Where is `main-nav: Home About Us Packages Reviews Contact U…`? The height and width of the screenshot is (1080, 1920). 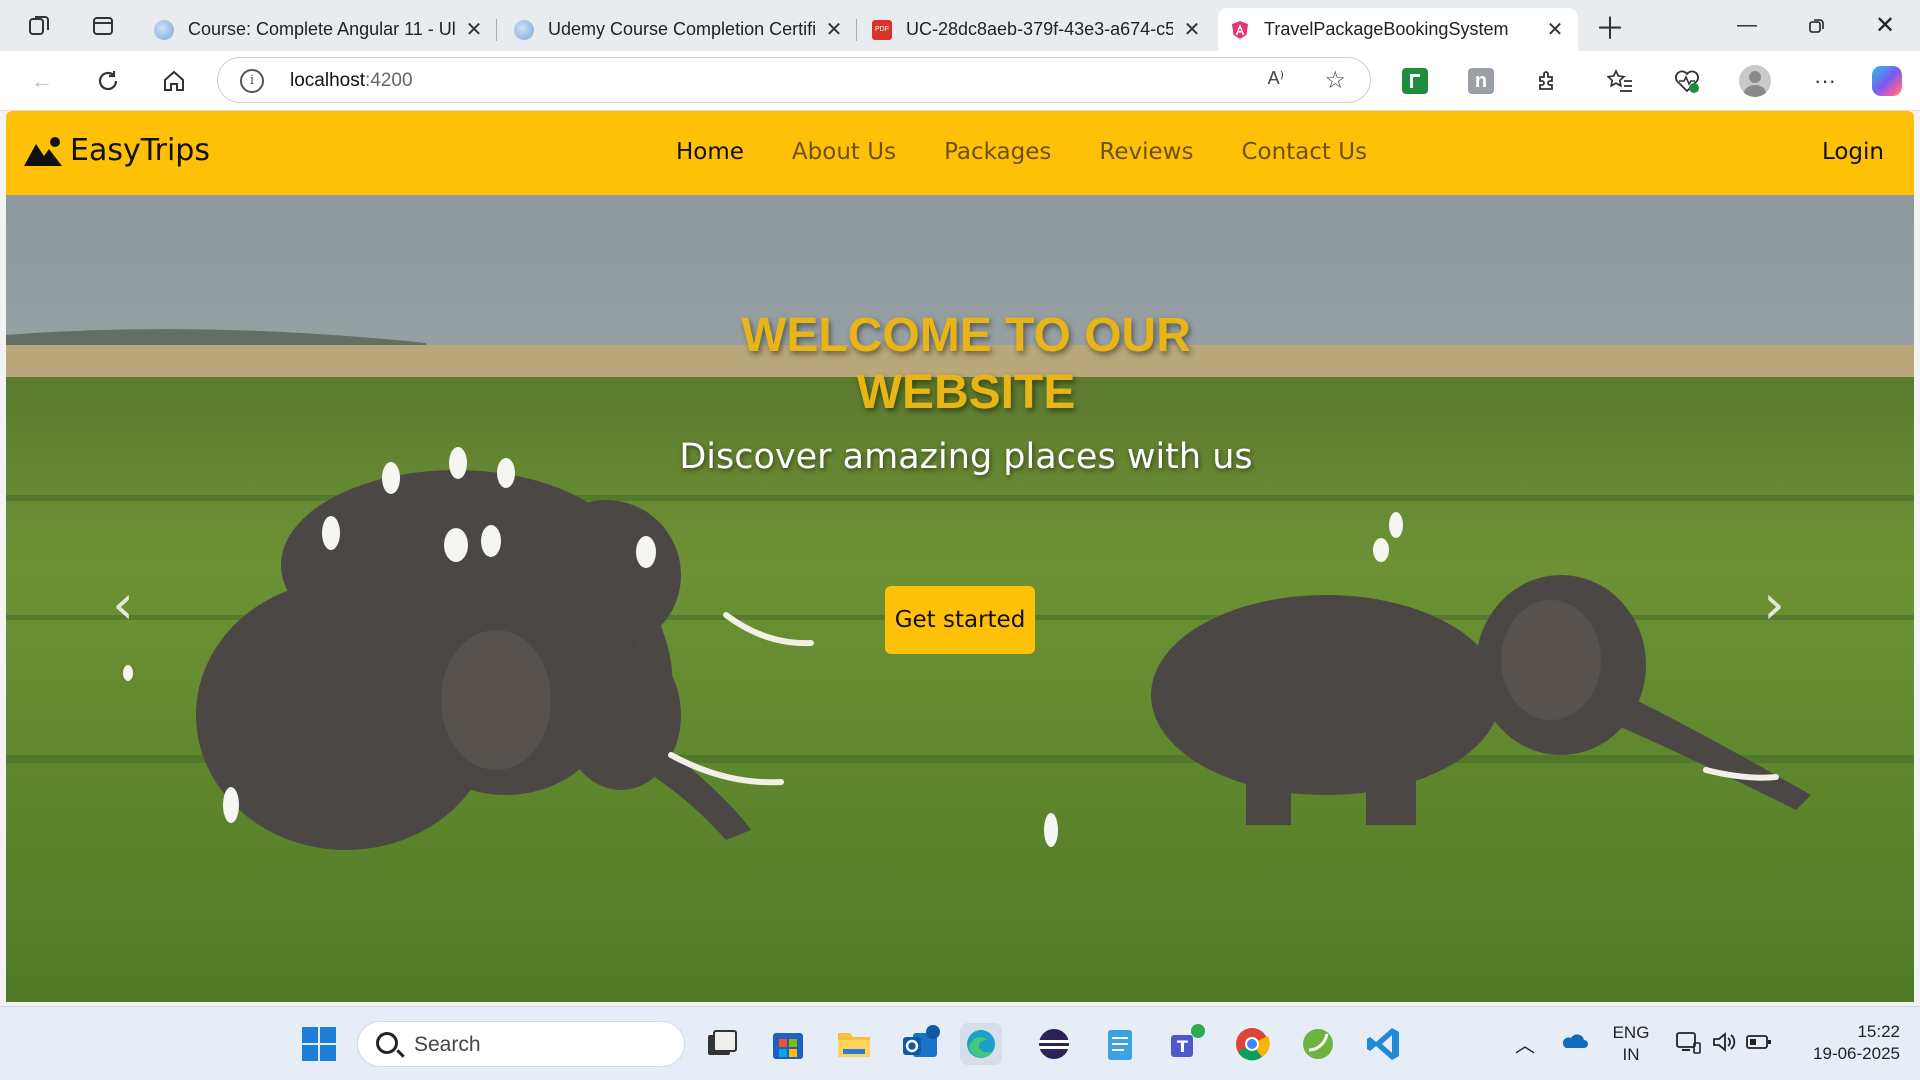 main-nav: Home About Us Packages Reviews Contact U… is located at coordinates (1021, 152).